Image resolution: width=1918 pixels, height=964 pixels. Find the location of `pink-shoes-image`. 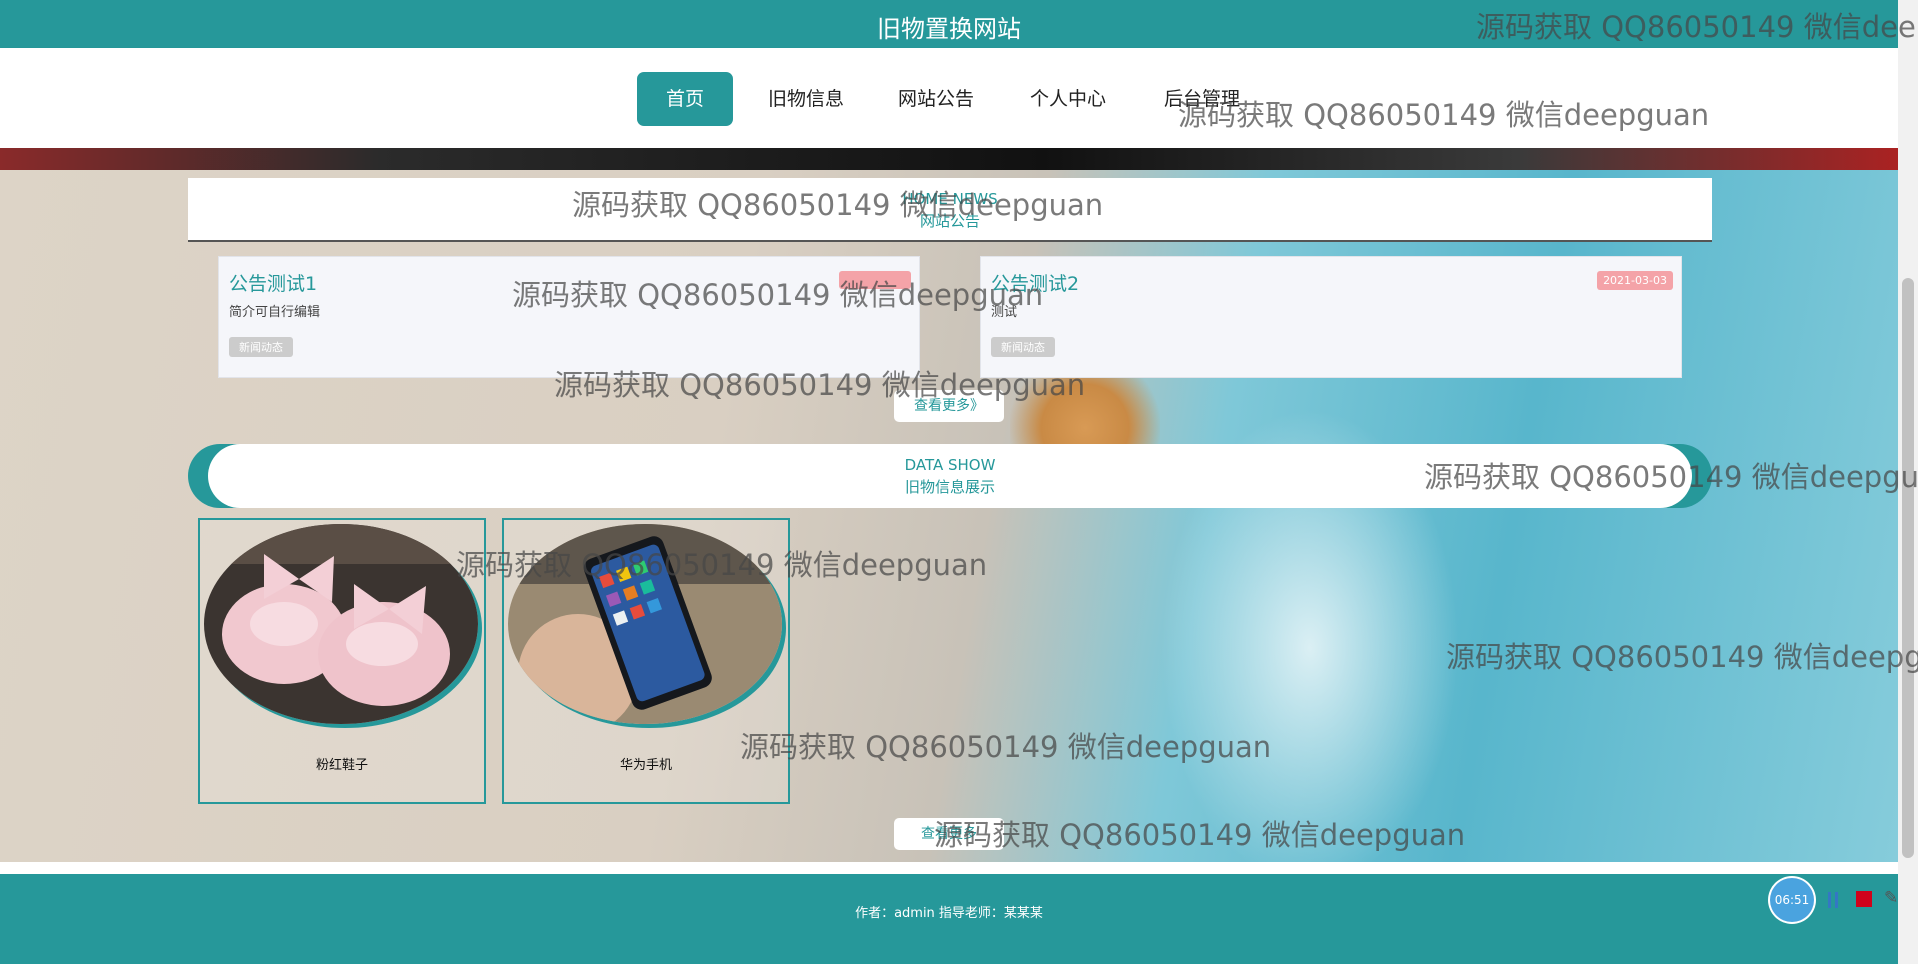

pink-shoes-image is located at coordinates (341, 624).